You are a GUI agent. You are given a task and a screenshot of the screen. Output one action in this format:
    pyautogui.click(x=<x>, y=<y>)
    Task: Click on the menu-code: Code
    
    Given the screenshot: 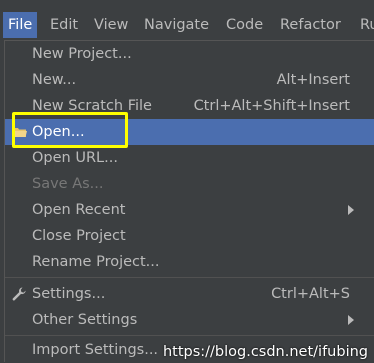 What is the action you would take?
    pyautogui.click(x=244, y=25)
    